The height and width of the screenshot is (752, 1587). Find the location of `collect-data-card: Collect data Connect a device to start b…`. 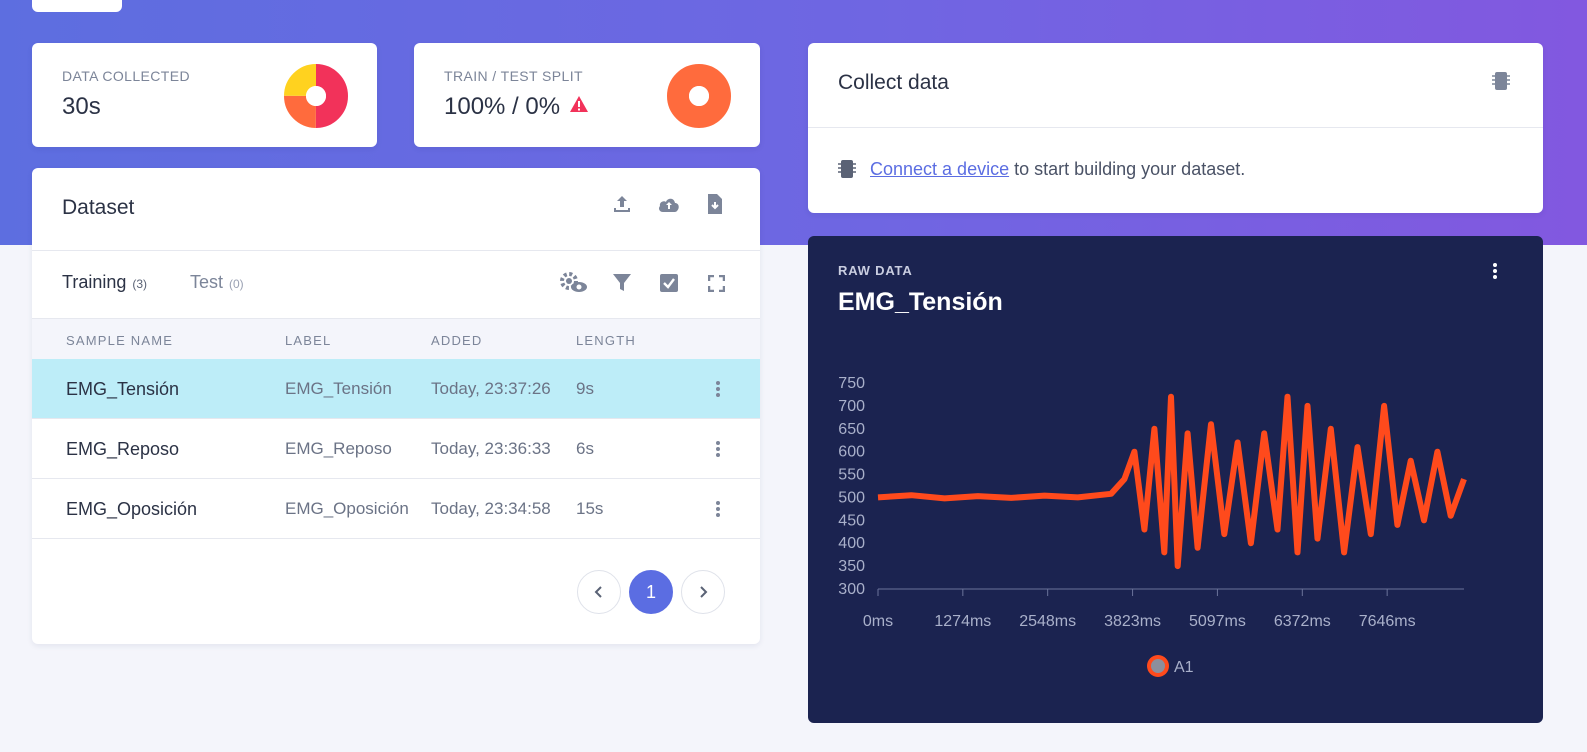

collect-data-card: Collect data Connect a device to start b… is located at coordinates (1175, 128).